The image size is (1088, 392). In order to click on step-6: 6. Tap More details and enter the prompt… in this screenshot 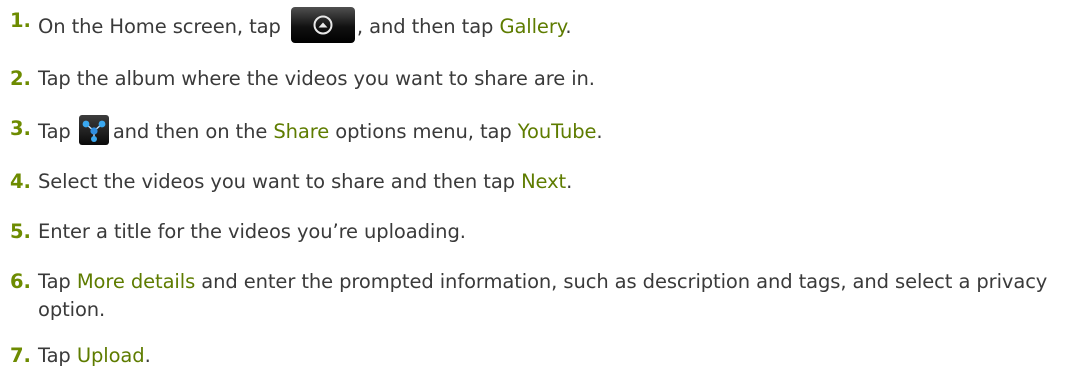, I will do `click(545, 296)`.